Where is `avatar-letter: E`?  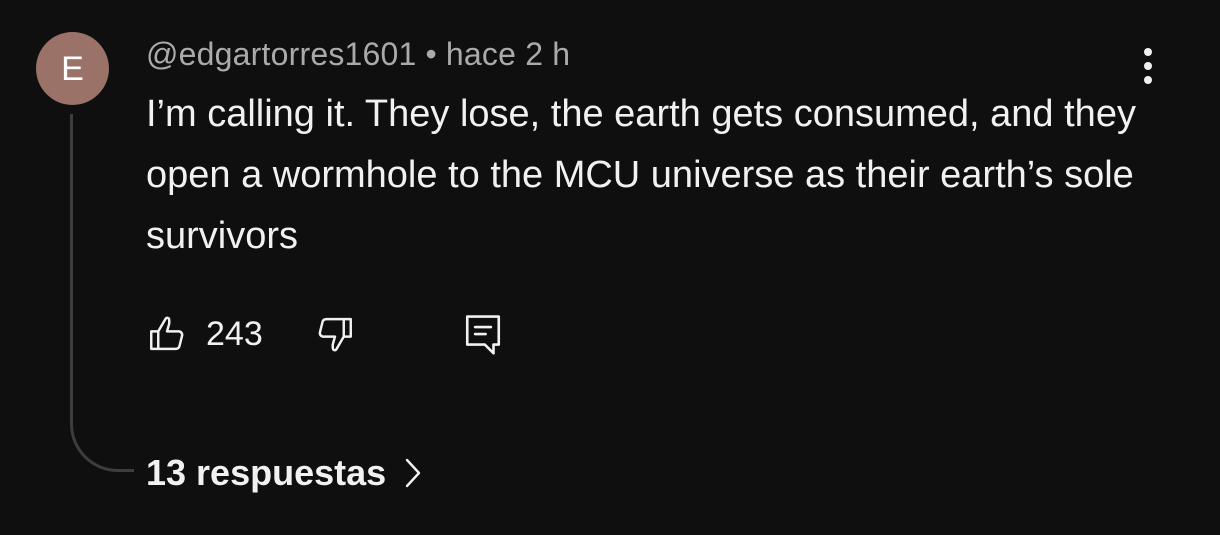 avatar-letter: E is located at coordinates (72, 68).